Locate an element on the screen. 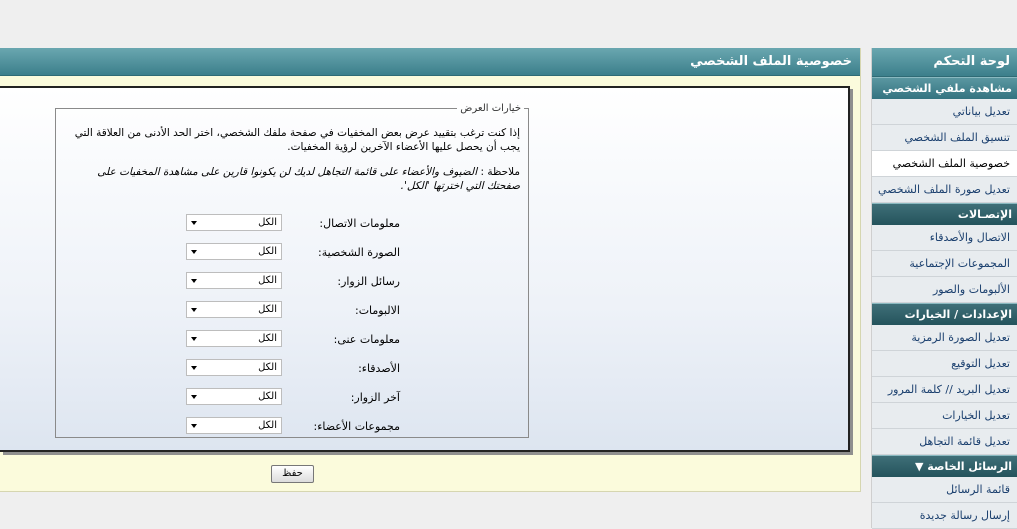  sidebar-item-profile-privacy: خصوصية الملف الشخصي is located at coordinates (944, 164).